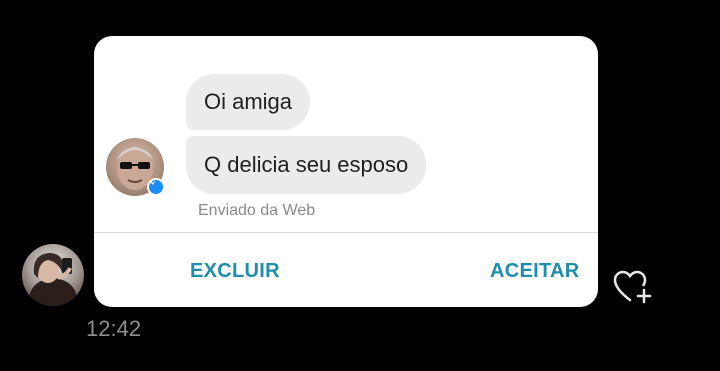 The height and width of the screenshot is (371, 720). I want to click on sent-via-label: Enviado da Web, so click(257, 210).